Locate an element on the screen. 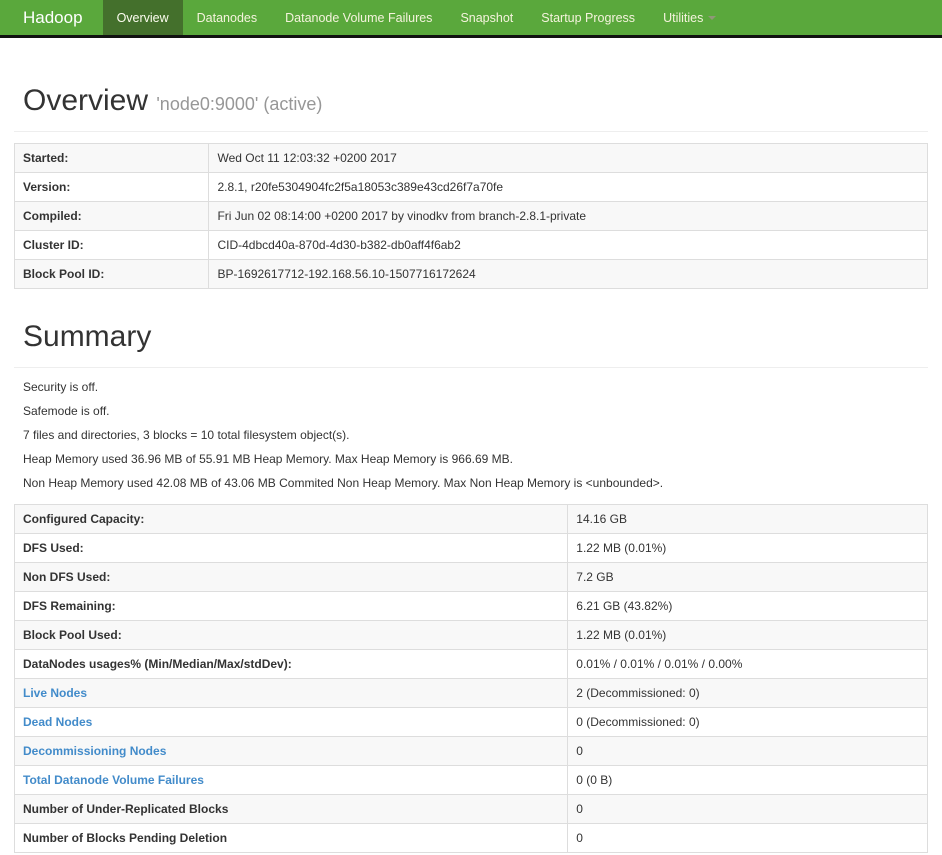 The height and width of the screenshot is (855, 942). table-row-number-of-under-replicated-blocks: Number of Under-Replicated Blocks 0 is located at coordinates (470, 809).